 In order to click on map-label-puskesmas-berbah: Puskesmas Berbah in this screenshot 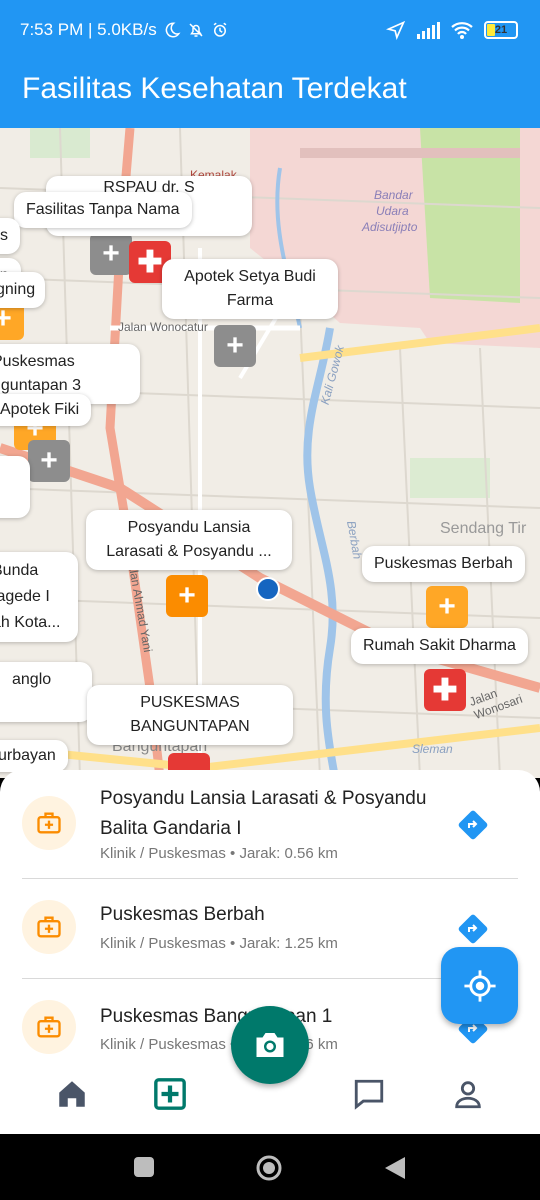, I will do `click(443, 564)`.